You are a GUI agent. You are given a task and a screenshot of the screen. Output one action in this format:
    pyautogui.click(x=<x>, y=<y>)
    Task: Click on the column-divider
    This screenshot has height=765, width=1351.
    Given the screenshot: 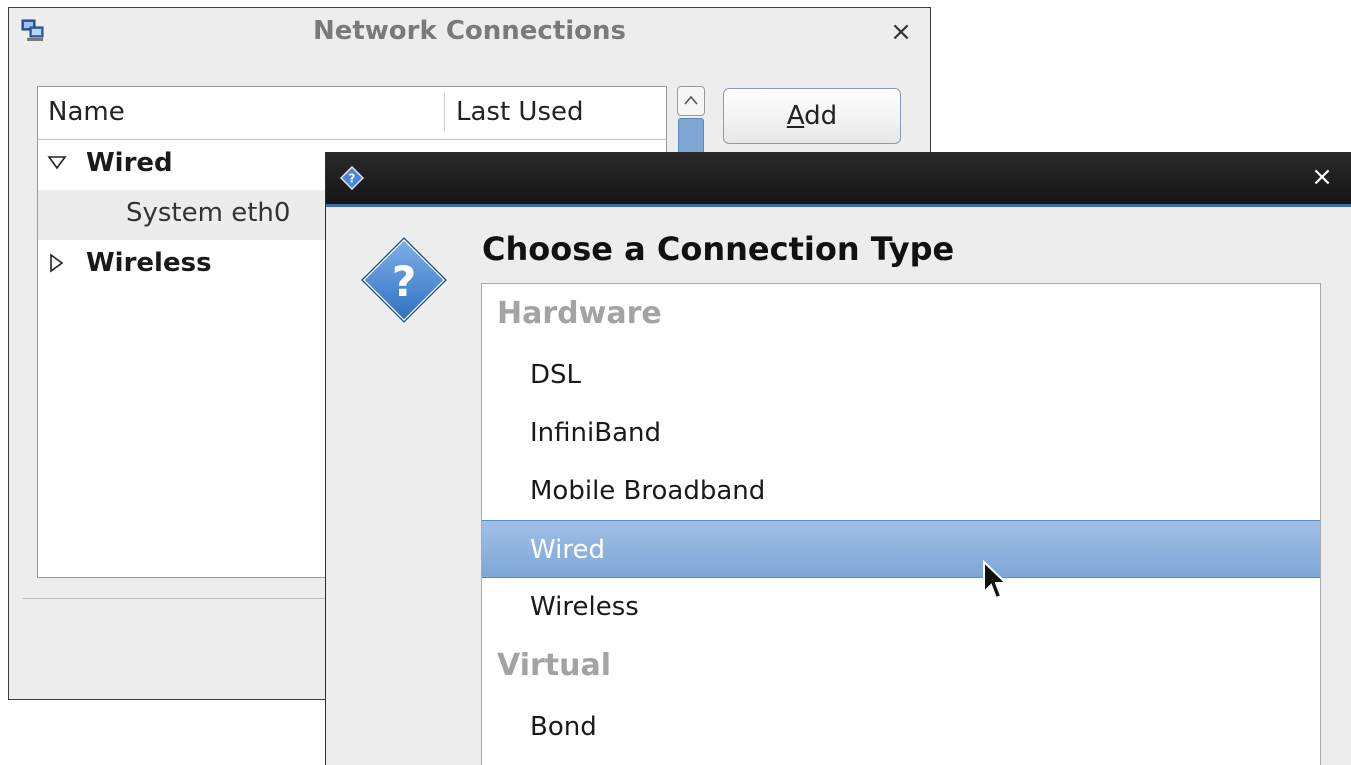 What is the action you would take?
    pyautogui.click(x=444, y=112)
    